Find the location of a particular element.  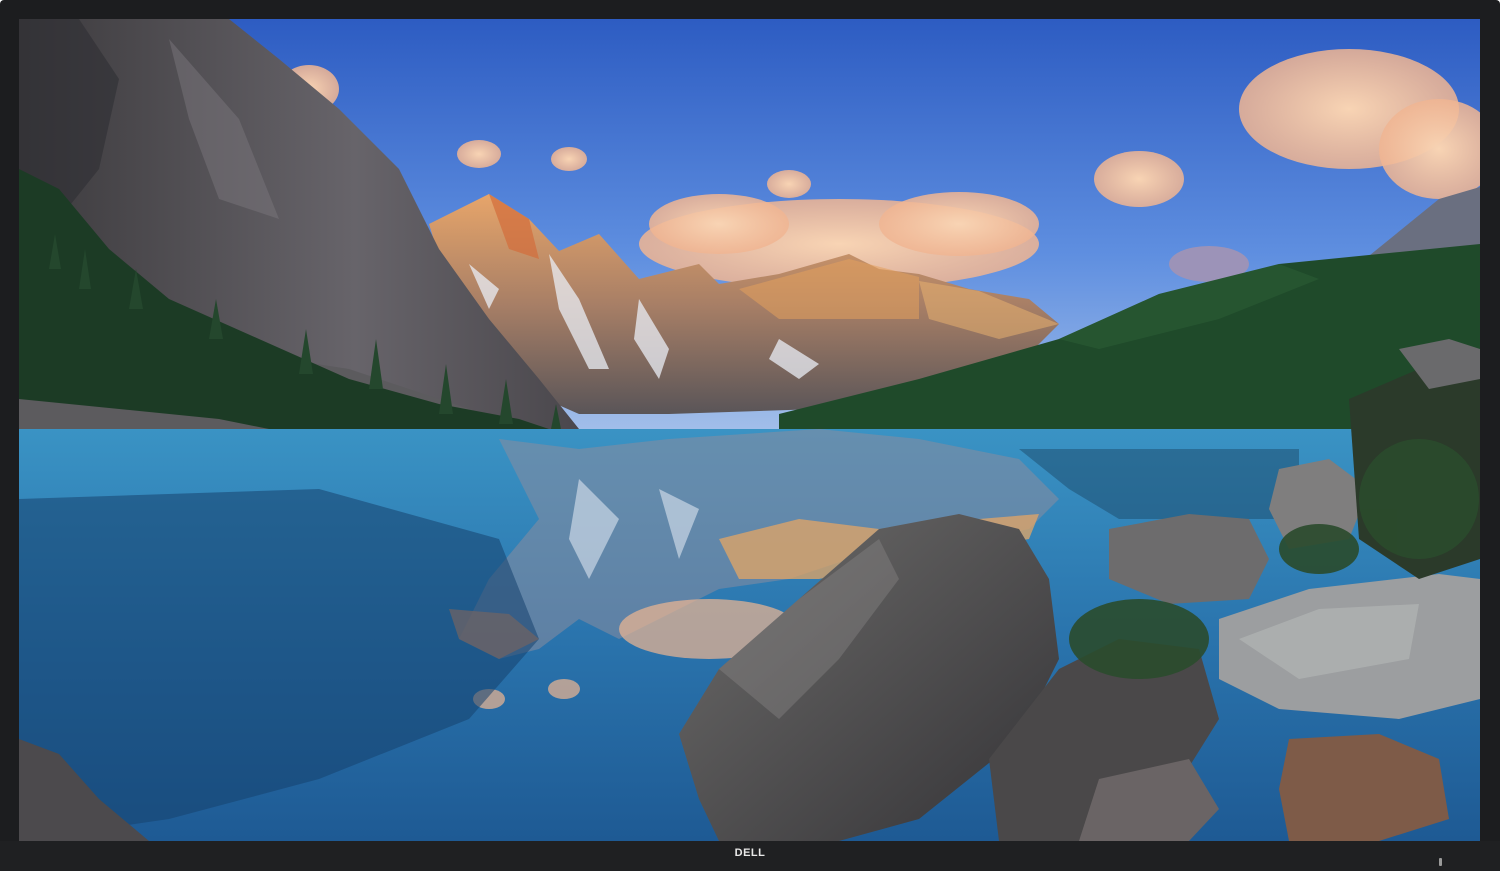

power-indicator-icon is located at coordinates (1440, 862).